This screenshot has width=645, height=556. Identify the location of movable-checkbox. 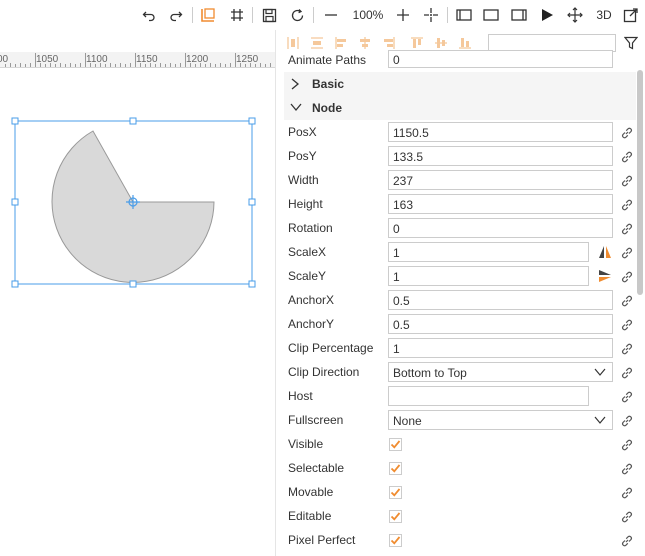
(395, 492).